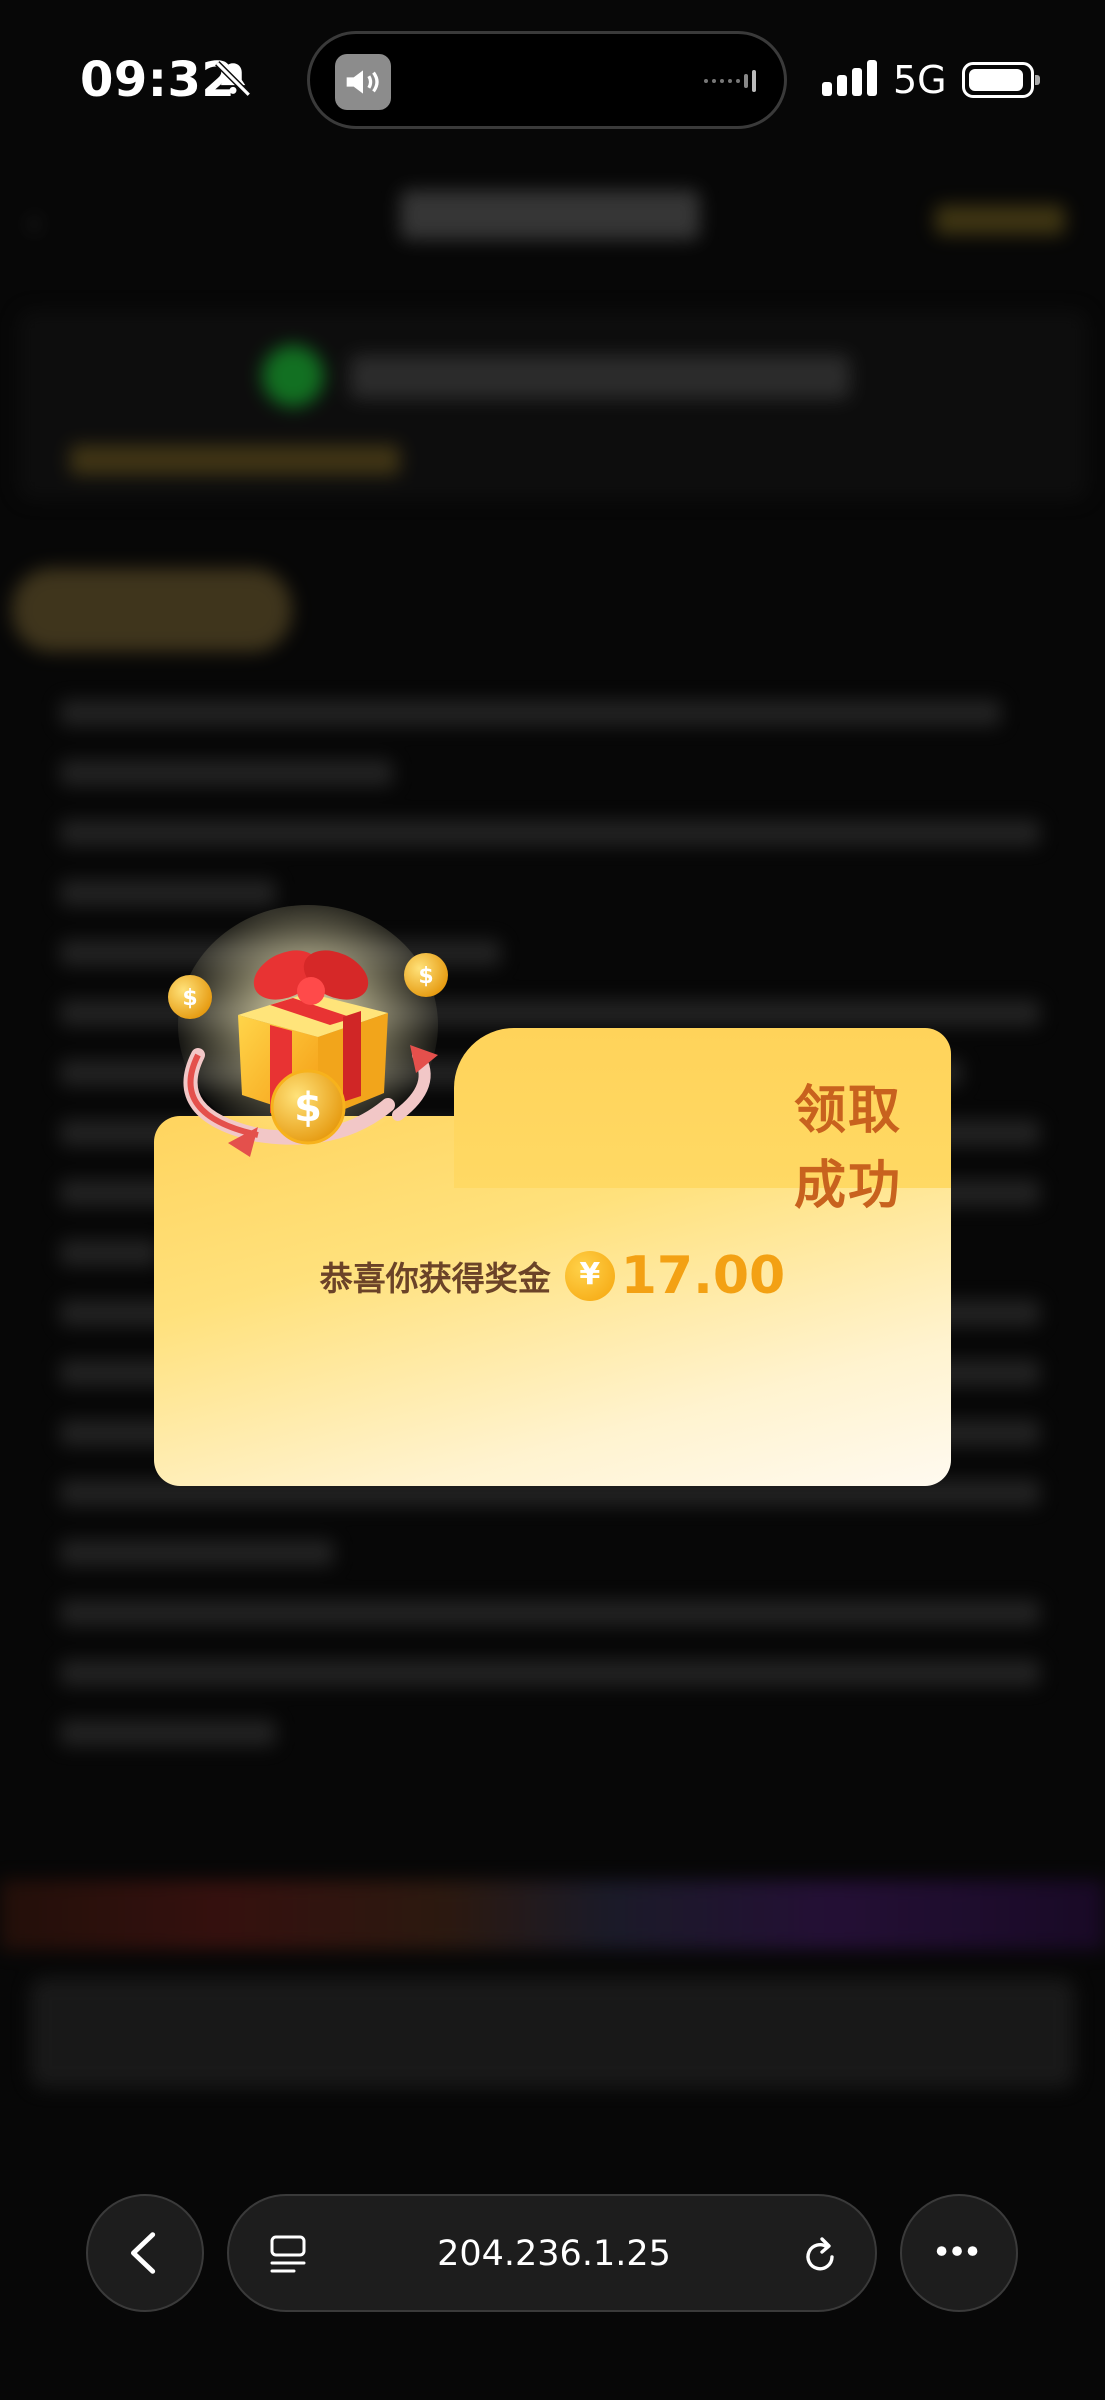 The image size is (1105, 2400). What do you see at coordinates (730, 81) in the screenshot?
I see `volume-level-icon` at bounding box center [730, 81].